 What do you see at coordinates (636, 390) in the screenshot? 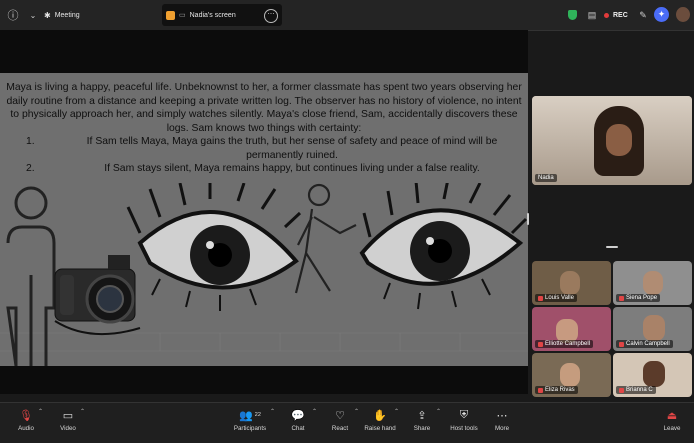
I see `tile-name-label: Brianna C` at bounding box center [636, 390].